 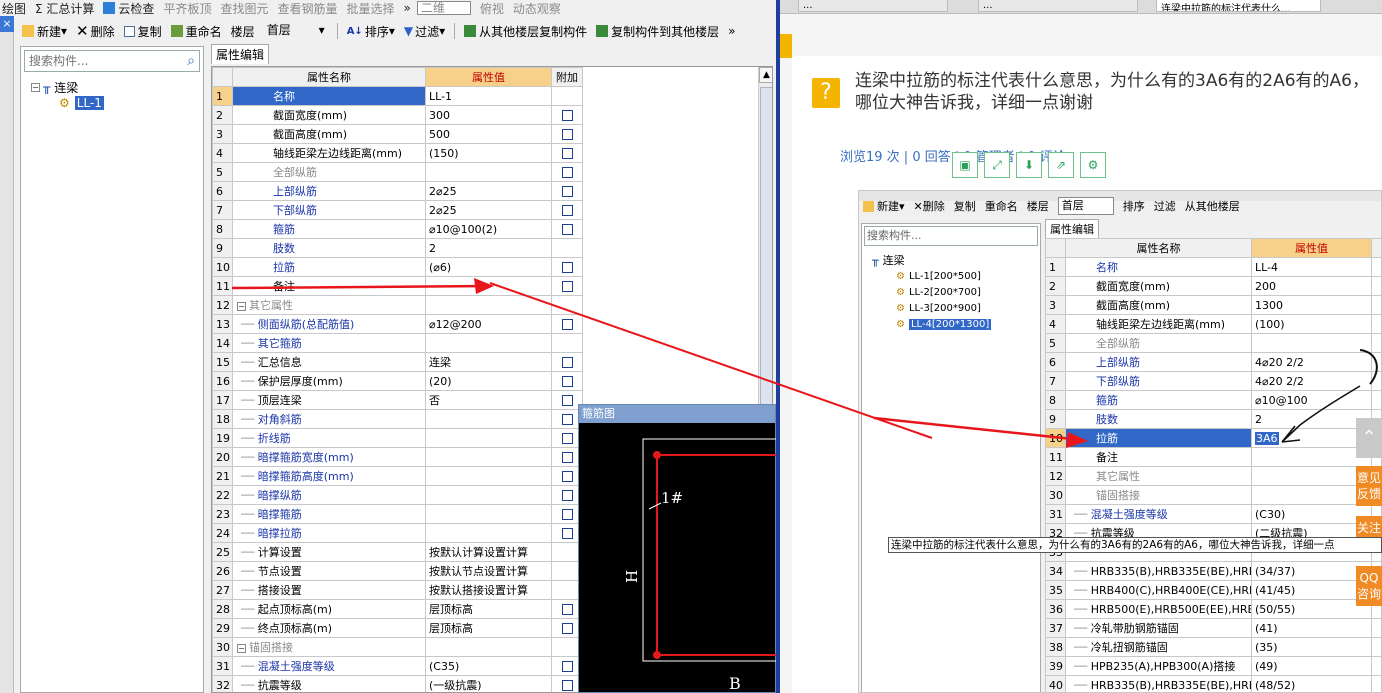 I want to click on property-value-cell: ⌀12@200, so click(x=488, y=324).